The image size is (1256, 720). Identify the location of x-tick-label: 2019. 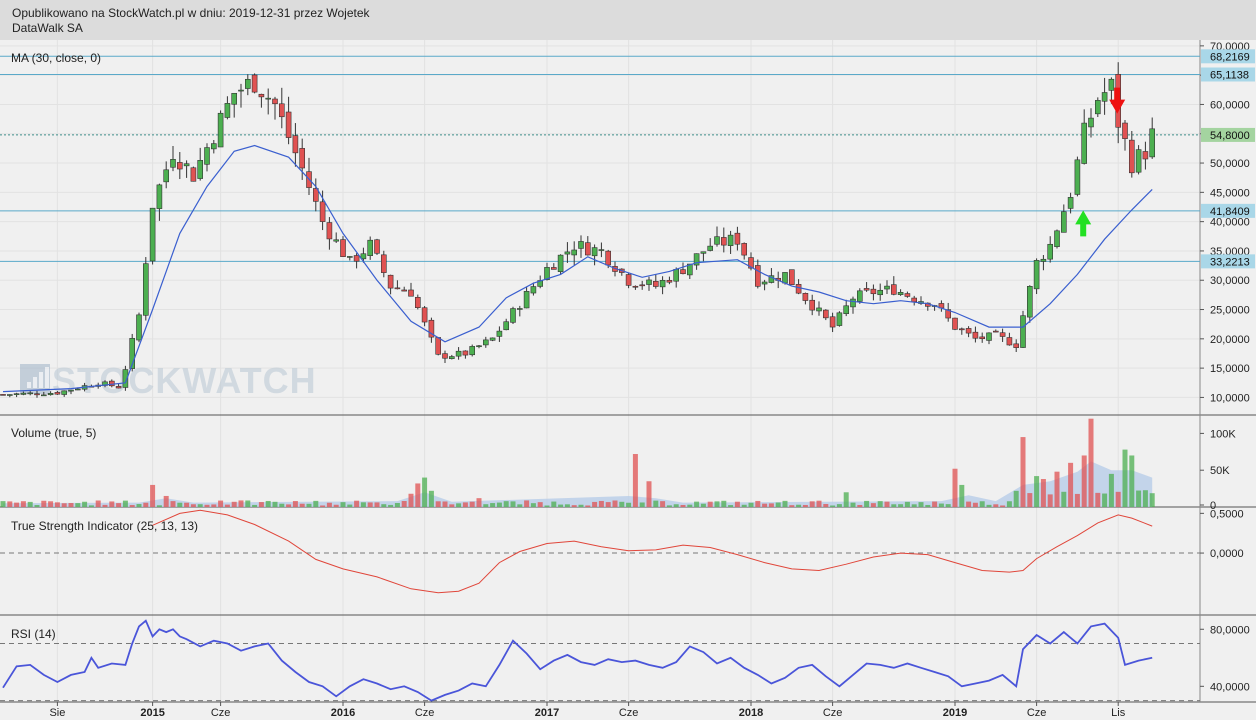
(955, 713).